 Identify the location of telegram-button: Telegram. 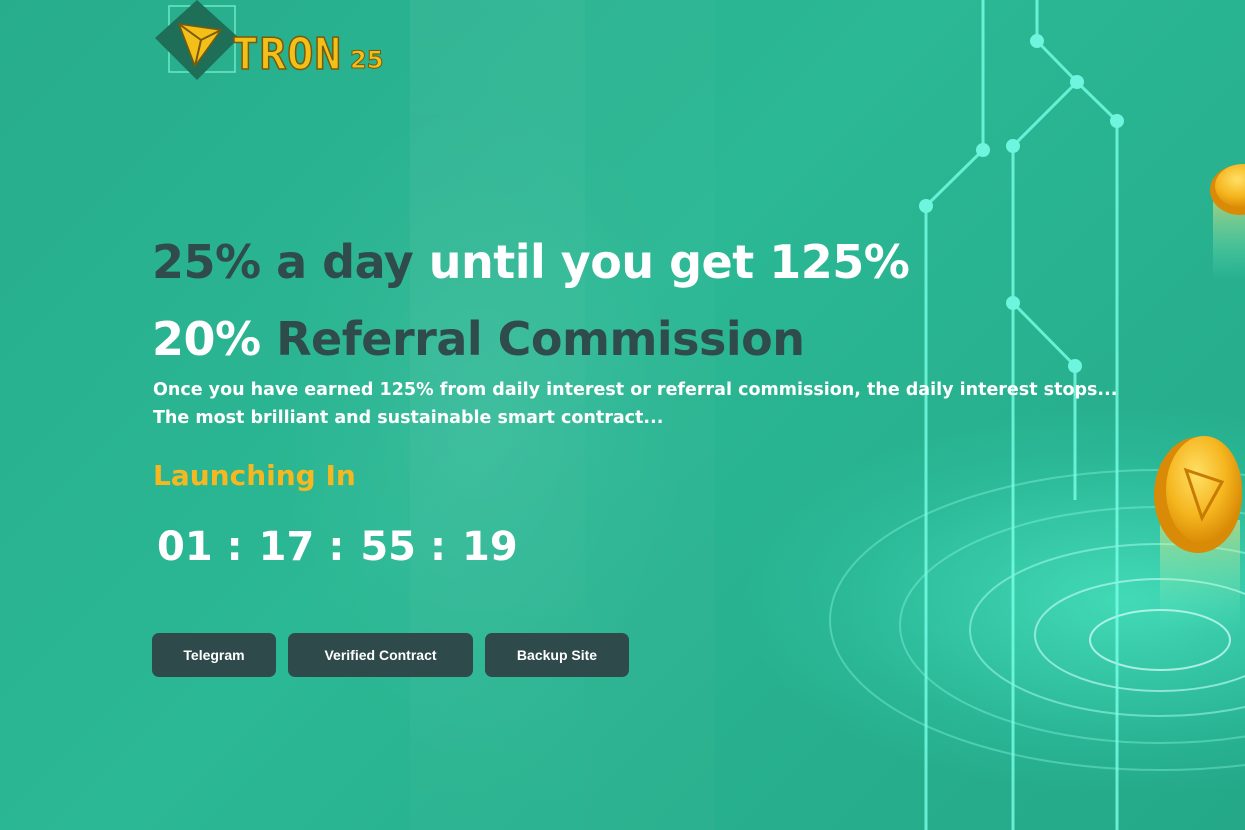
(214, 655).